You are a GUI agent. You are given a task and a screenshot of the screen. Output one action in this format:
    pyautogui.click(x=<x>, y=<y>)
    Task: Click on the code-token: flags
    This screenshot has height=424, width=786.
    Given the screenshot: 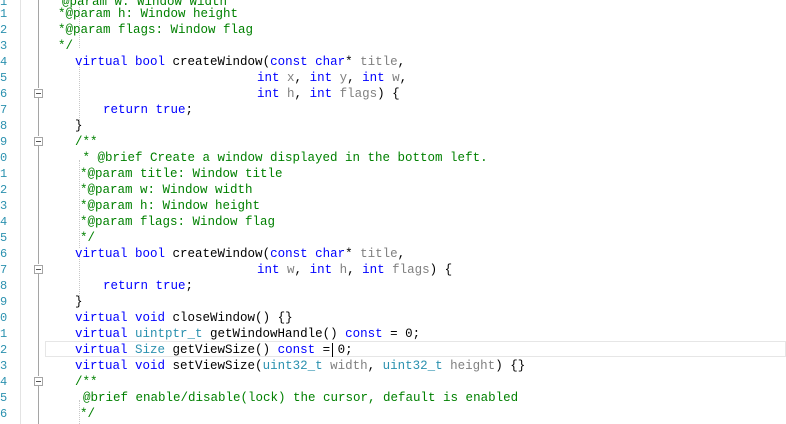 What is the action you would take?
    pyautogui.click(x=358, y=94)
    